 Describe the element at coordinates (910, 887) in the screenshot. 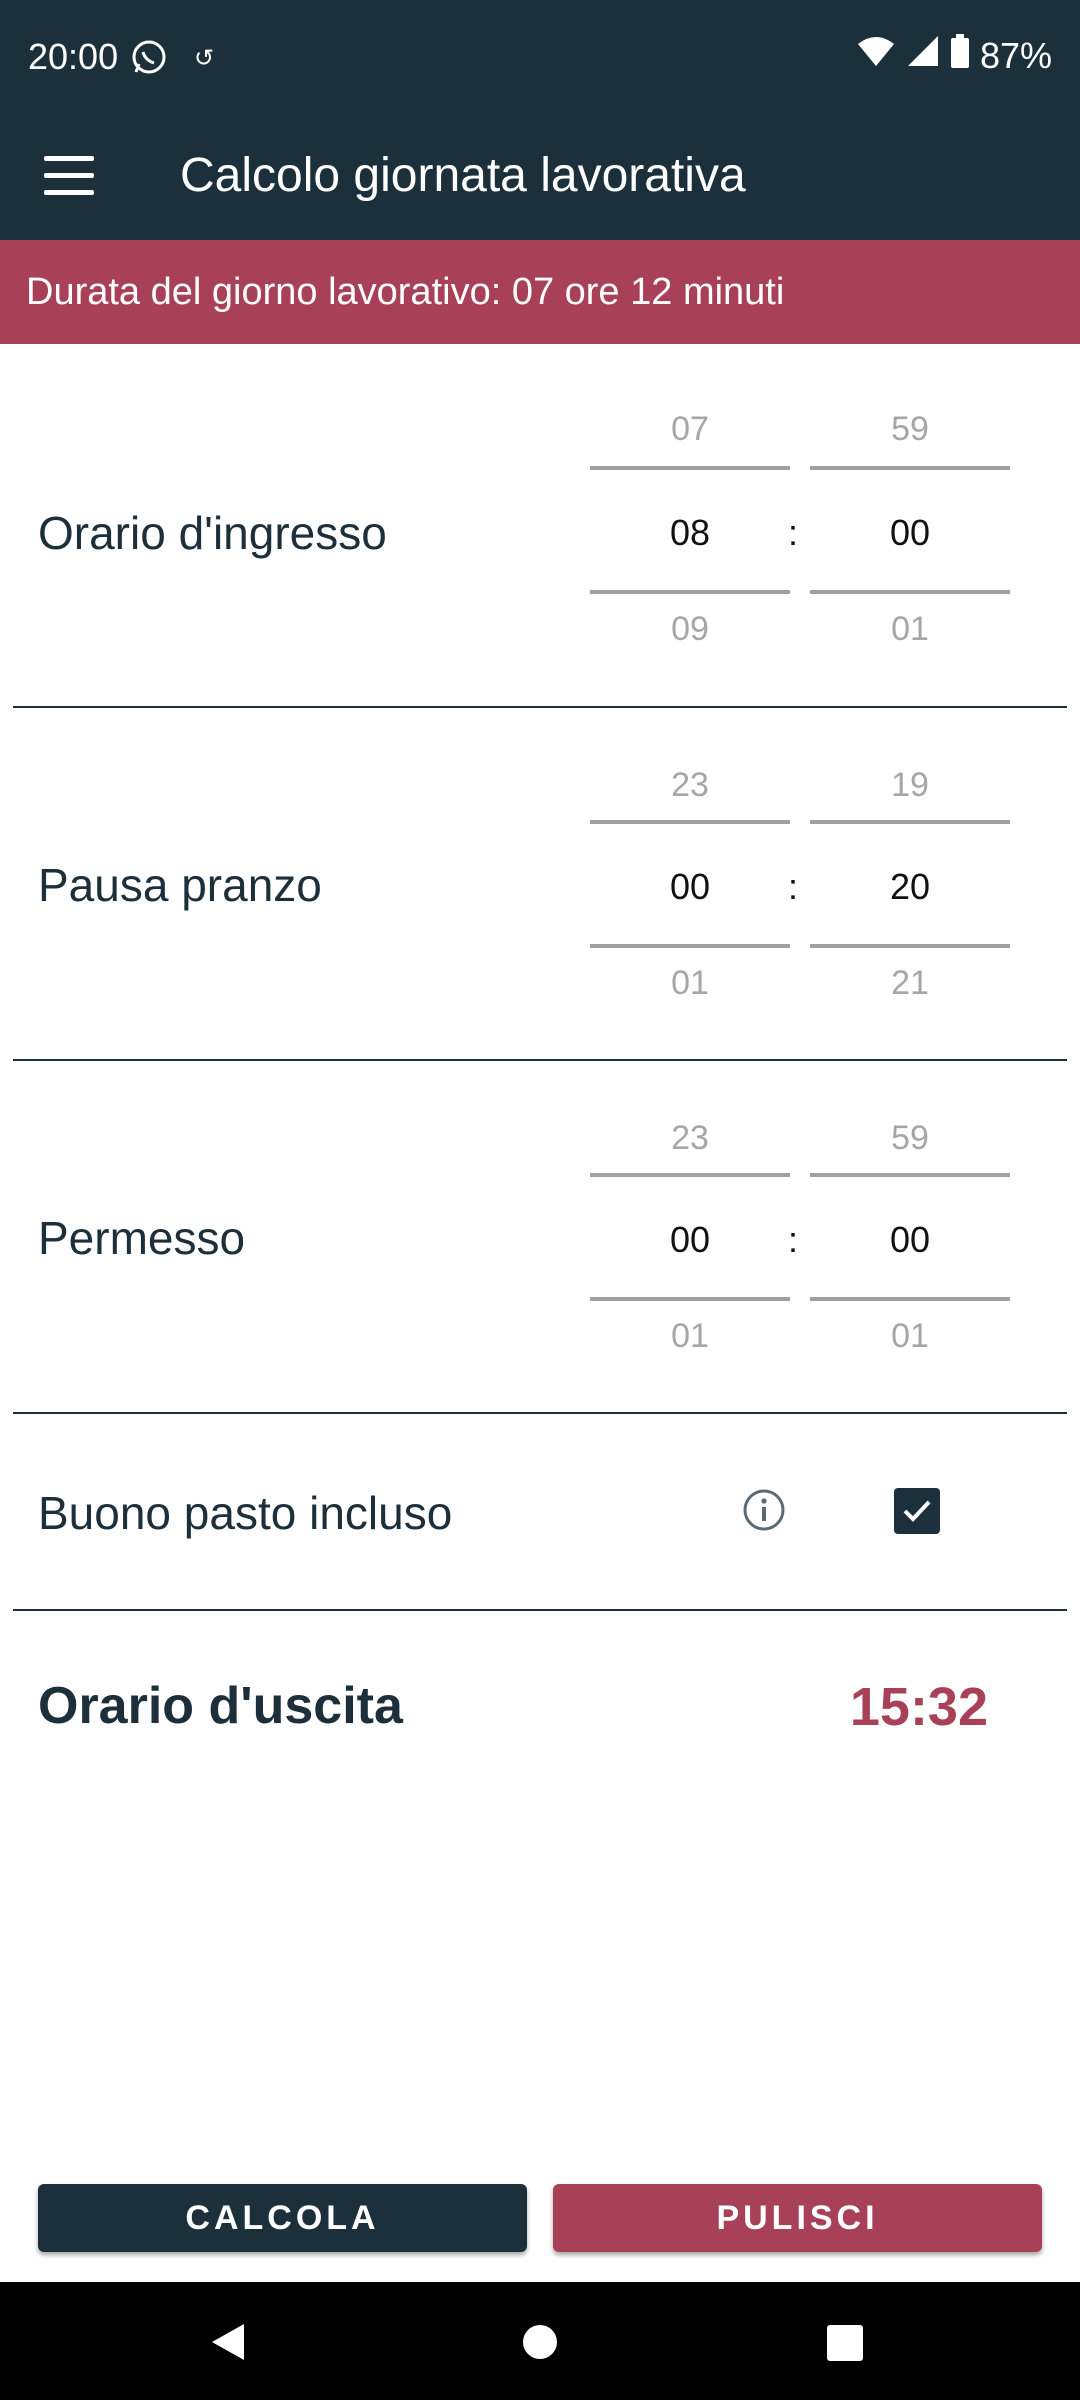

I see `picker-current-value: 20` at that location.